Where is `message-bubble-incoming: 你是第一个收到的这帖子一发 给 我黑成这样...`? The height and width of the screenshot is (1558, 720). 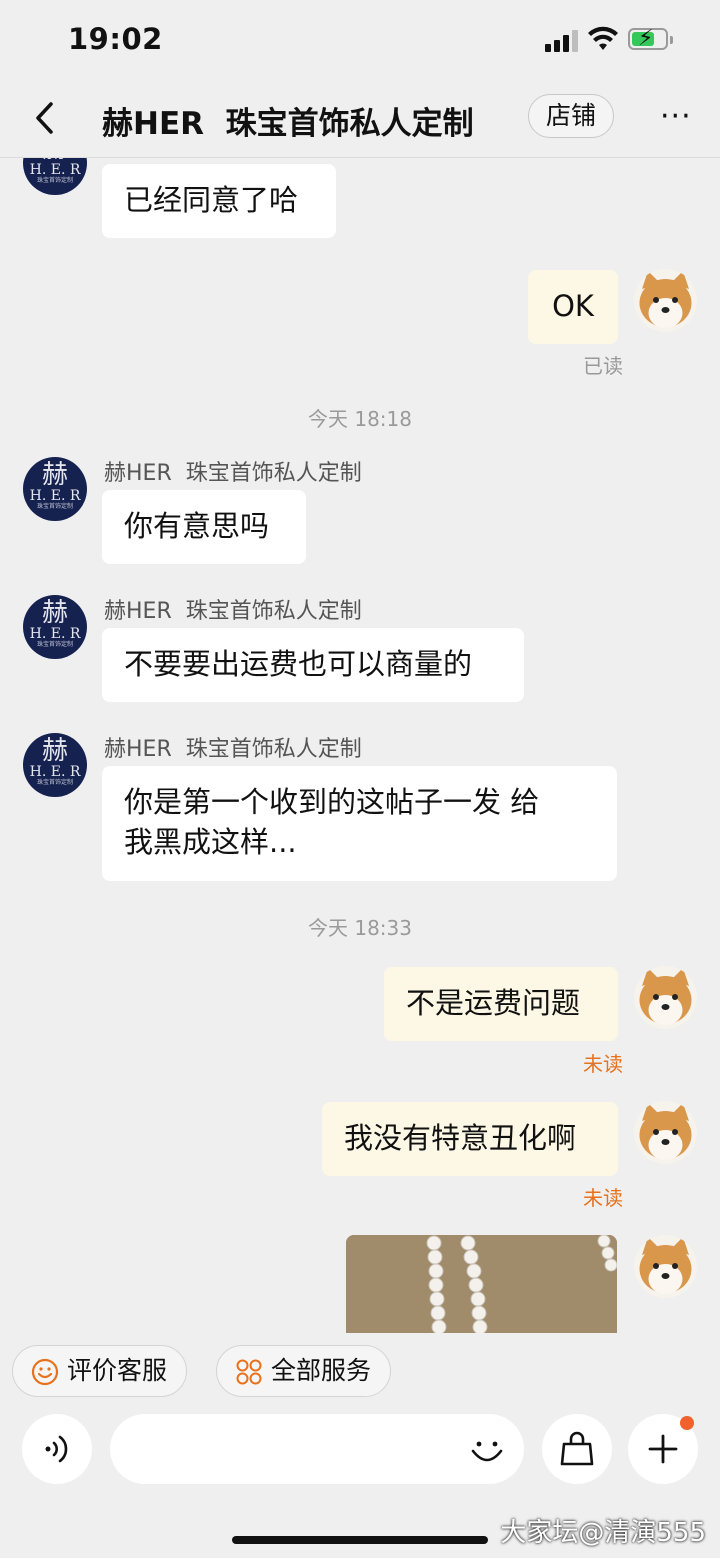 message-bubble-incoming: 你是第一个收到的这帖子一发 给 我黑成这样... is located at coordinates (359, 823).